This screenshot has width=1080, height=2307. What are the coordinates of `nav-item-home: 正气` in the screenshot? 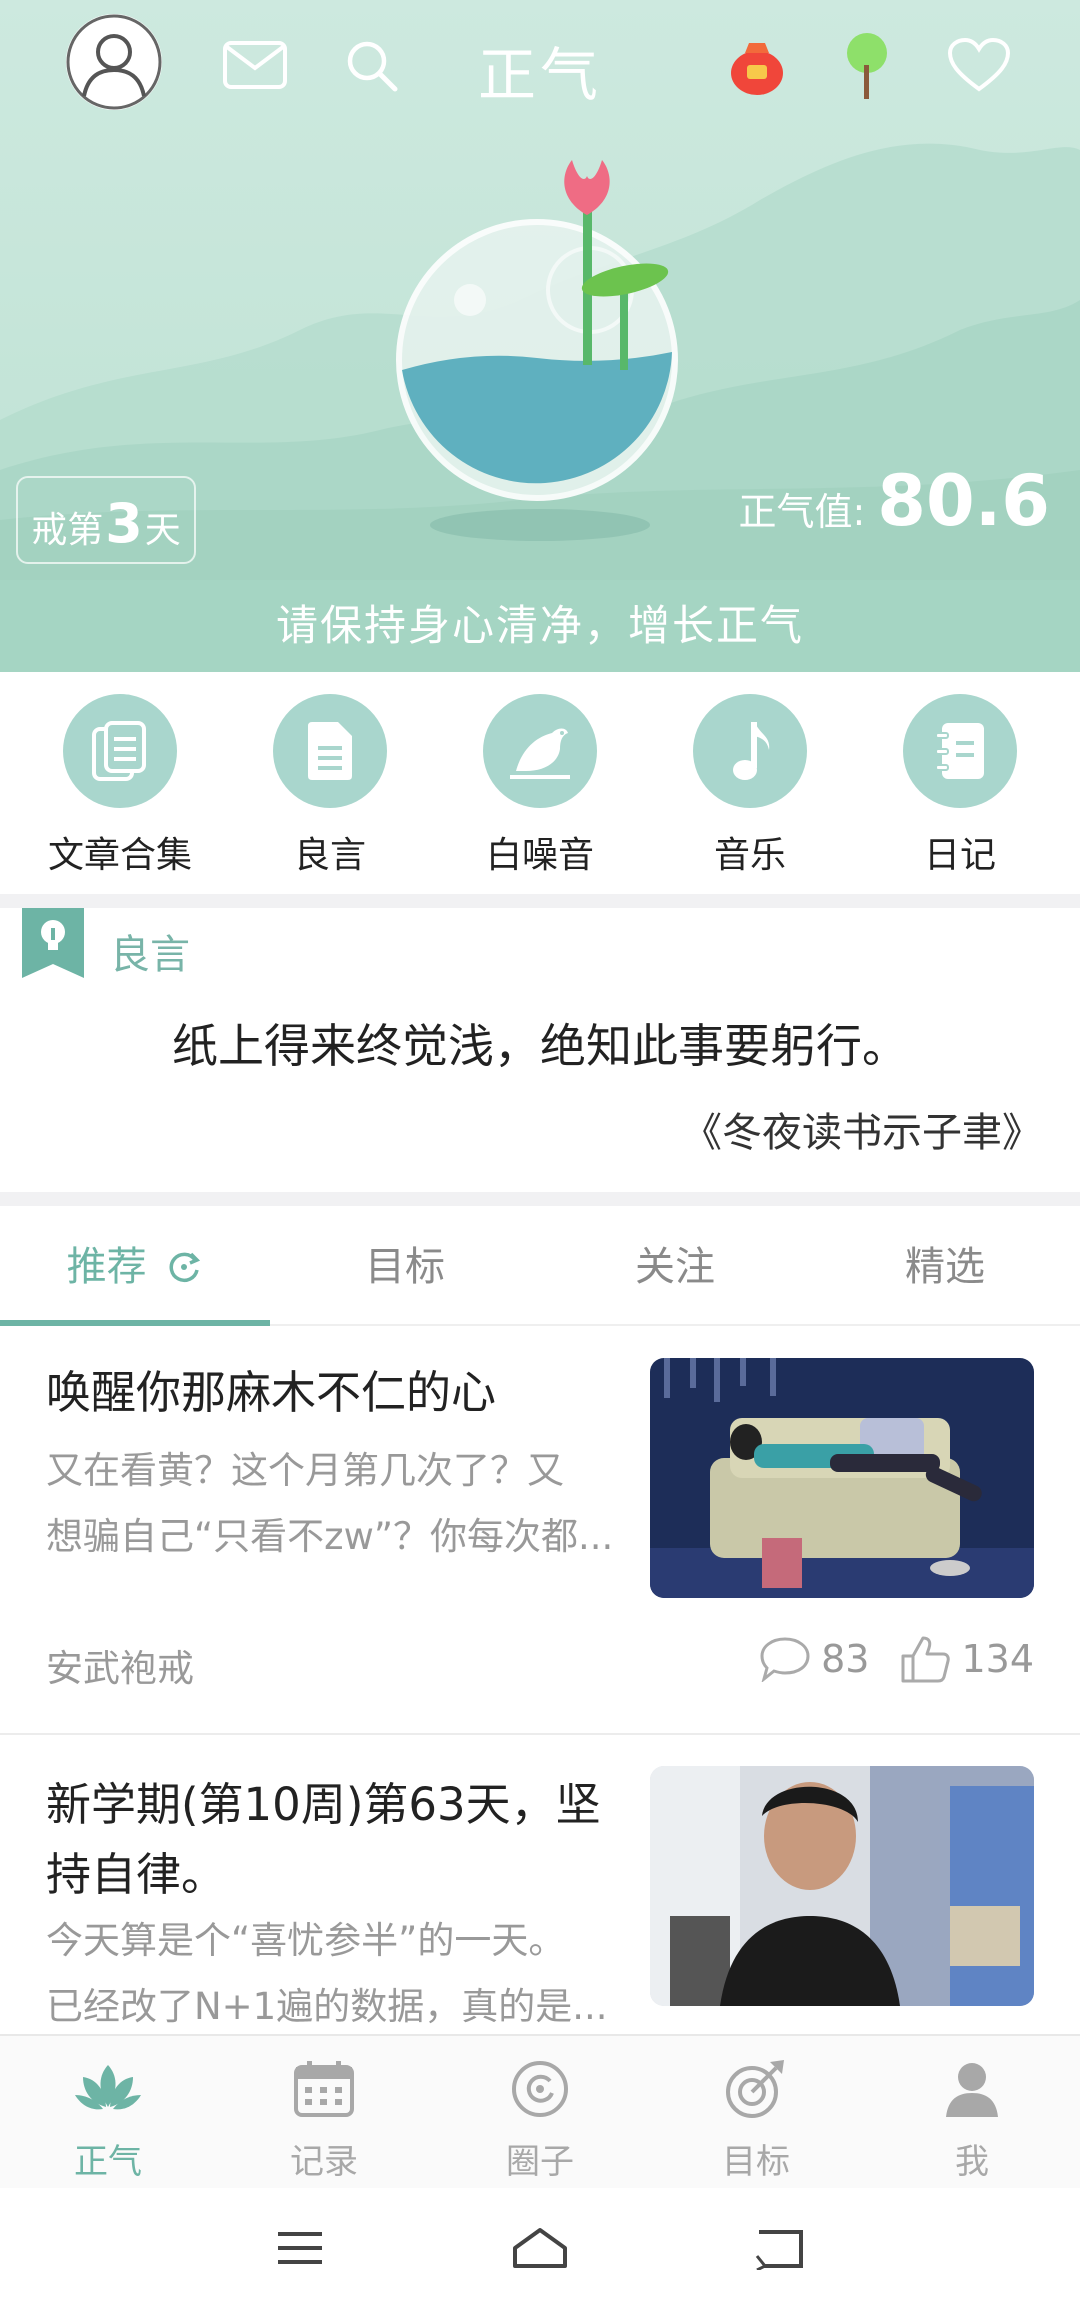 It's located at (108, 2116).